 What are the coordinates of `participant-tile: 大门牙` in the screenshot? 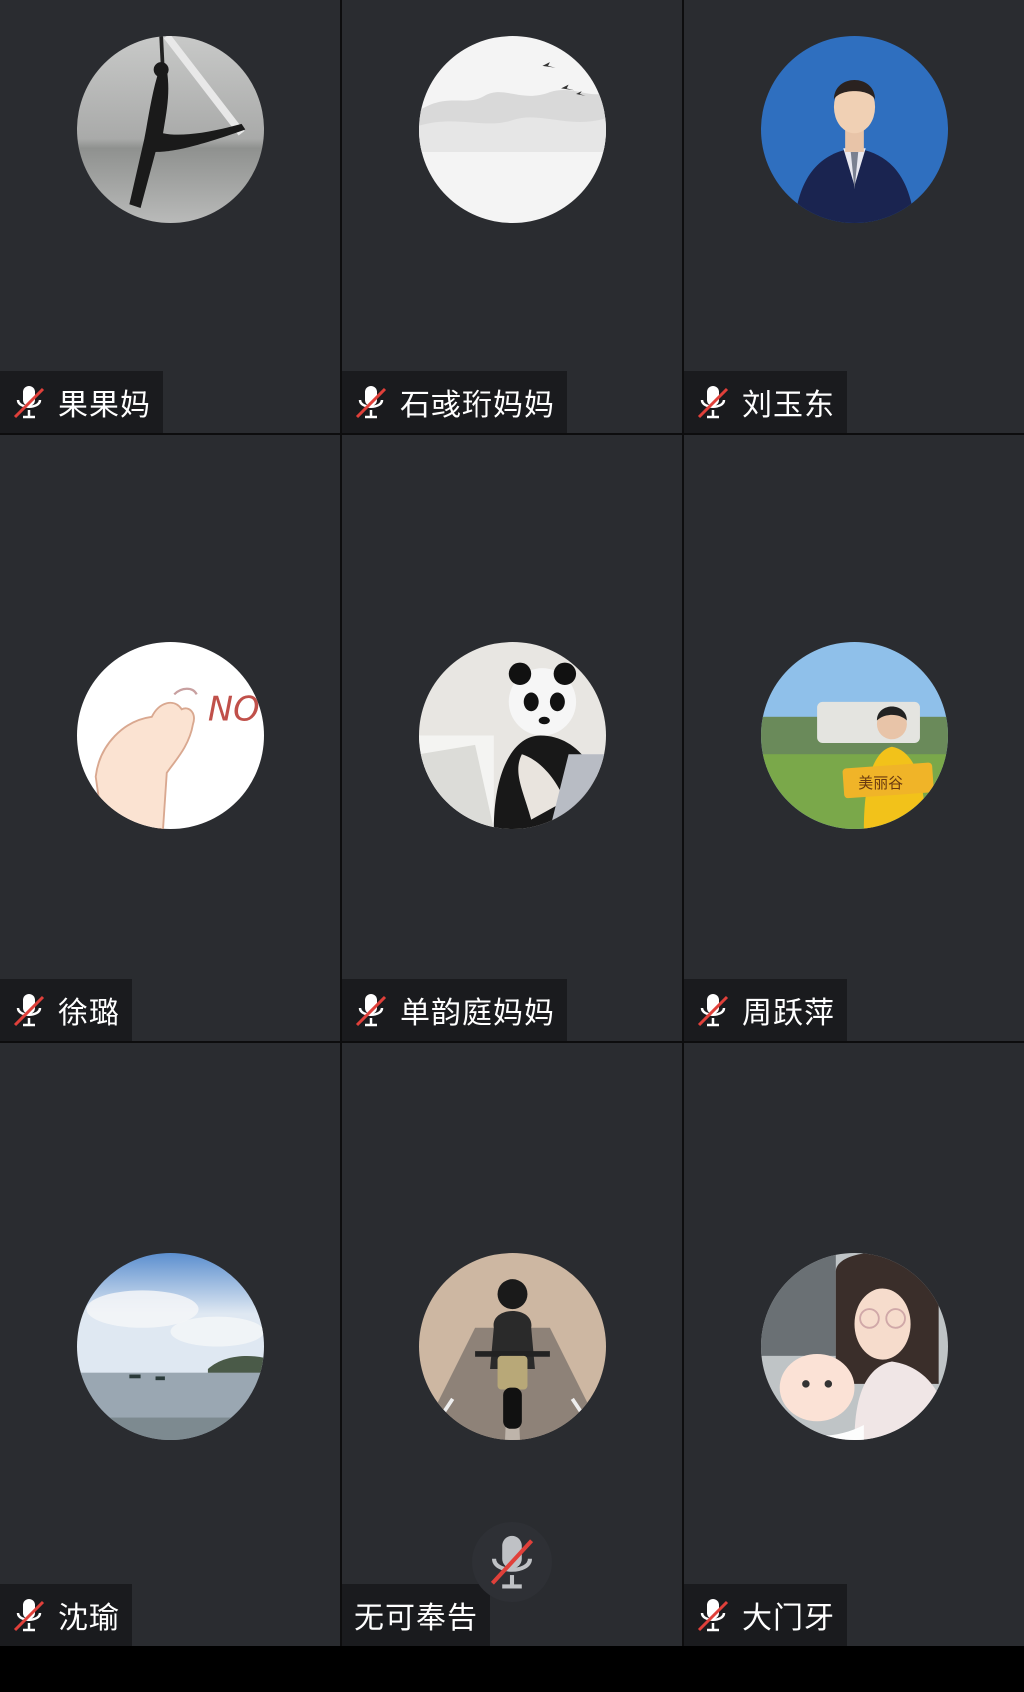 It's located at (854, 1344).